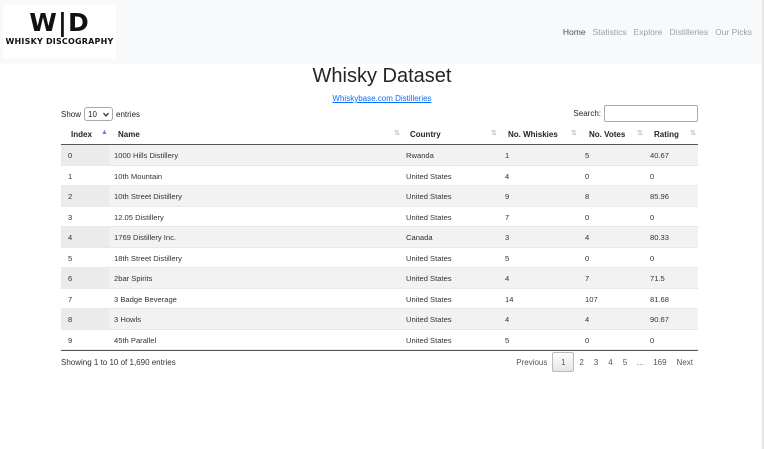 The height and width of the screenshot is (449, 764). What do you see at coordinates (507, 196) in the screenshot?
I see `cell-whiskies: 9` at bounding box center [507, 196].